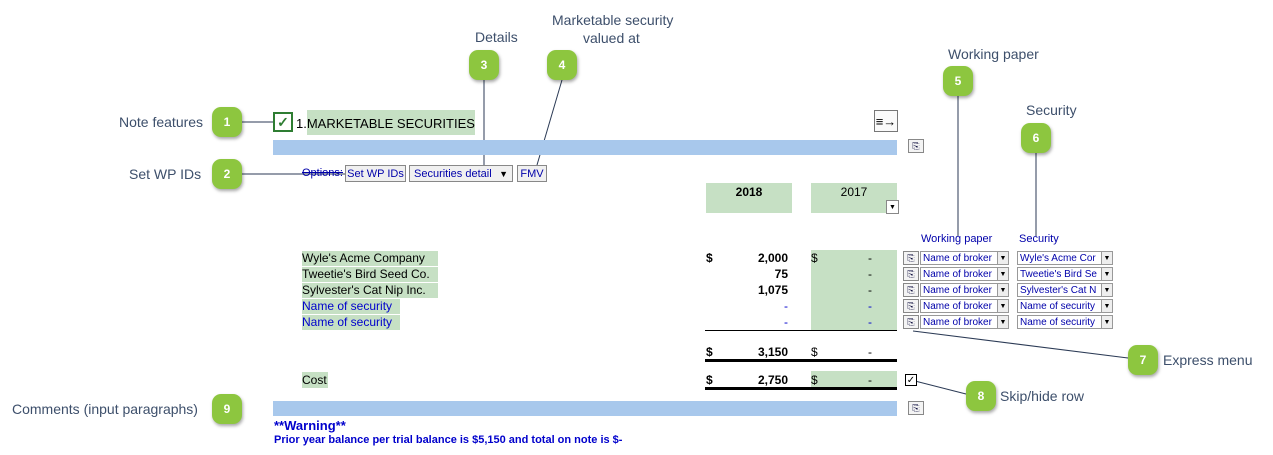 The image size is (1273, 455). Describe the element at coordinates (1036, 138) in the screenshot. I see `callout-badge-6: 6` at that location.